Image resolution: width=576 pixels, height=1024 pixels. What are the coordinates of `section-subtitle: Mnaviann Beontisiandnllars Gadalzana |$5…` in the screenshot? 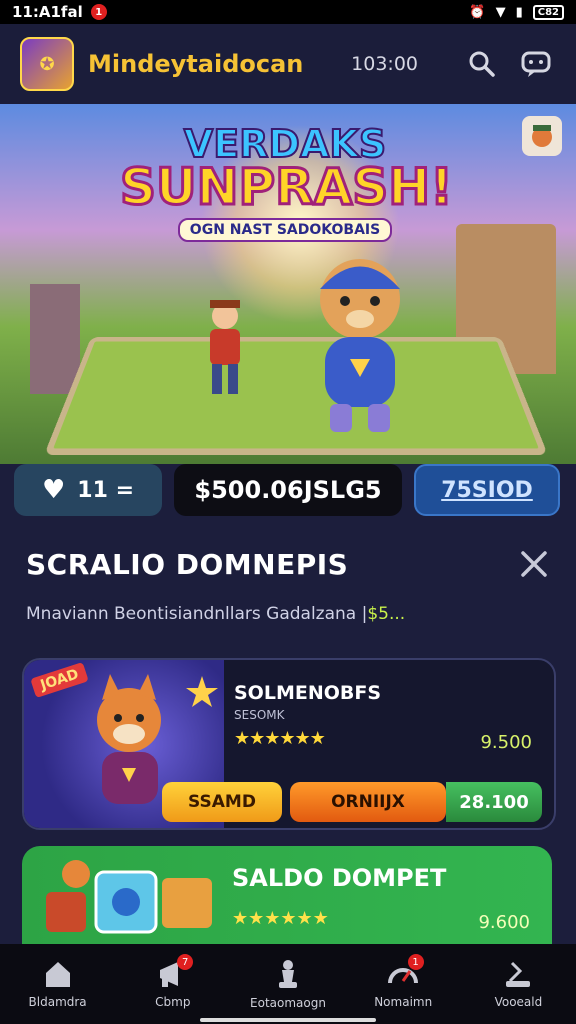 It's located at (215, 614).